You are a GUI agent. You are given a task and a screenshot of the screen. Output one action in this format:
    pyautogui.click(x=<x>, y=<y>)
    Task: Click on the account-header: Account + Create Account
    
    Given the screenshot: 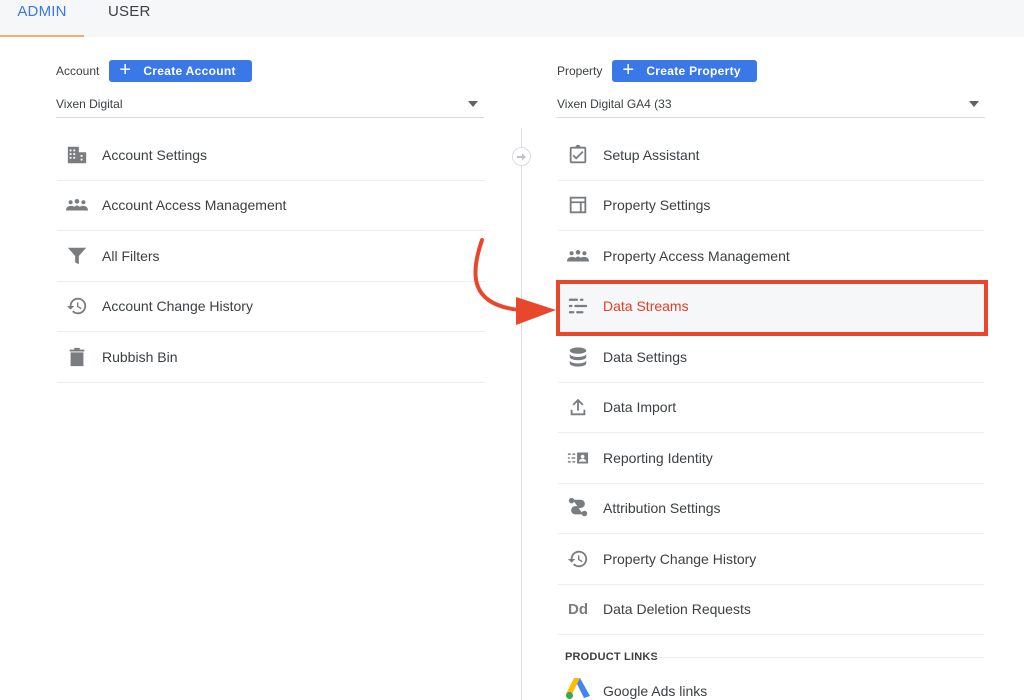 What is the action you would take?
    pyautogui.click(x=154, y=71)
    